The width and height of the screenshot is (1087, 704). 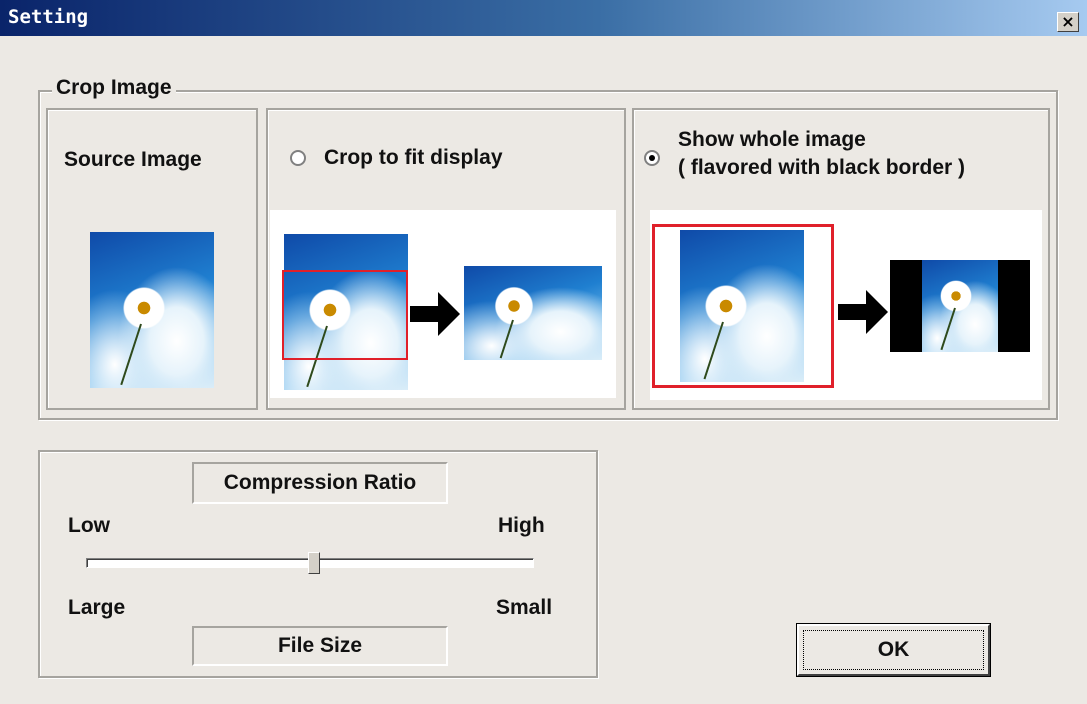 I want to click on crop-region-highlight, so click(x=345, y=315).